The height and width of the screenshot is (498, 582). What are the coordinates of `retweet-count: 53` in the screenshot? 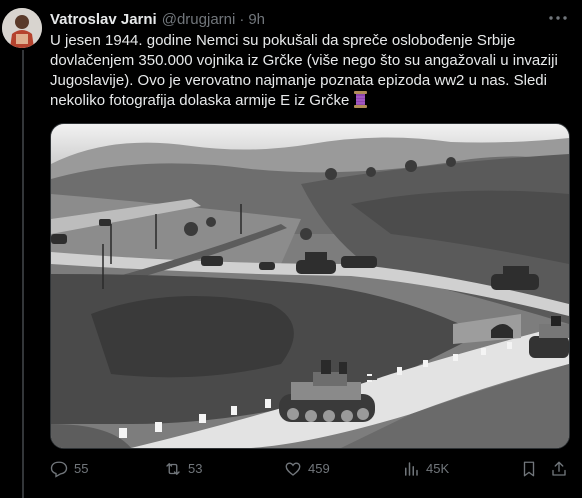 It's located at (195, 468).